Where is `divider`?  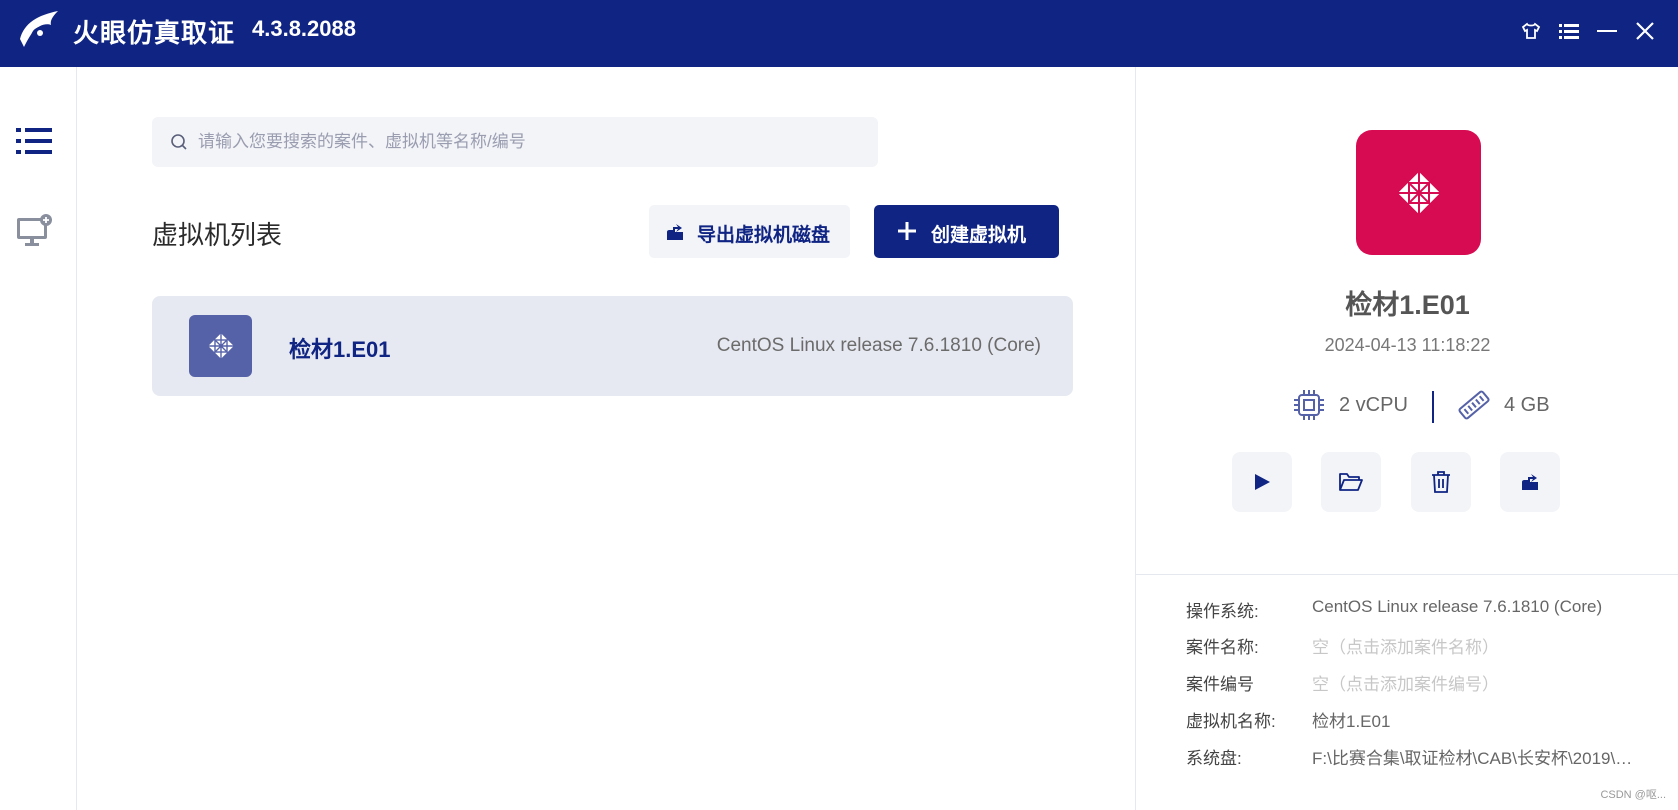 divider is located at coordinates (1407, 574).